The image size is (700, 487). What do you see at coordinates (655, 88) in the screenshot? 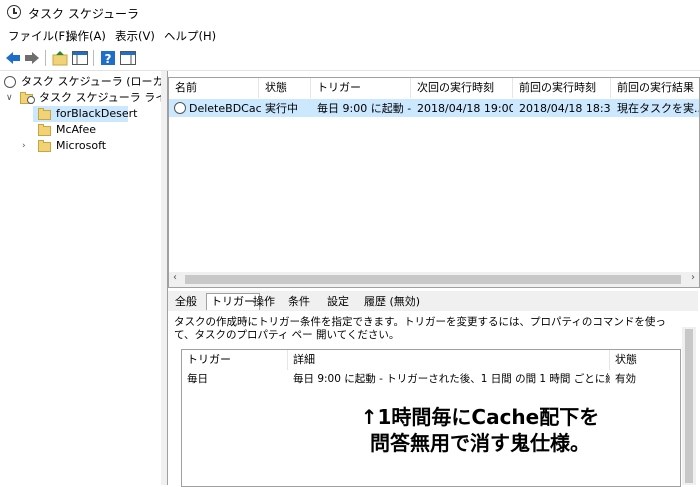
I see `column-header-last-result: 前回の実行結果` at bounding box center [655, 88].